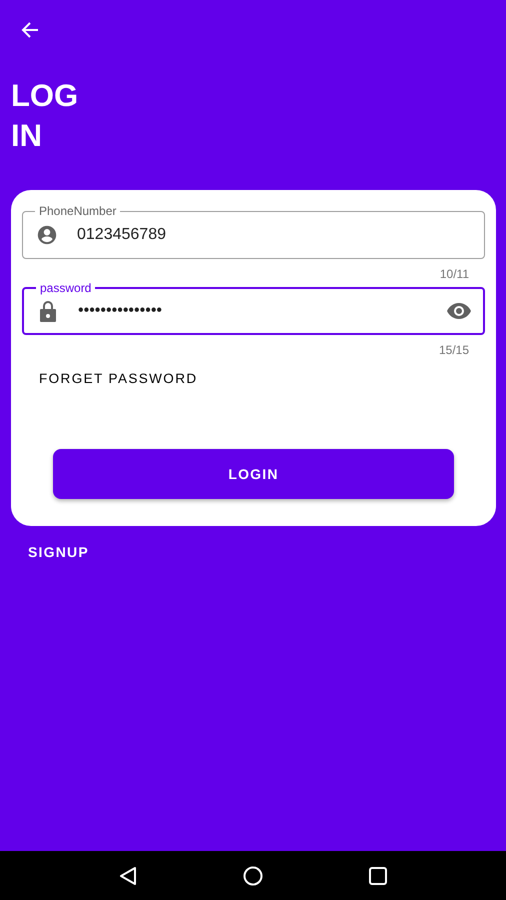 The width and height of the screenshot is (506, 900). What do you see at coordinates (48, 311) in the screenshot?
I see `lock-icon` at bounding box center [48, 311].